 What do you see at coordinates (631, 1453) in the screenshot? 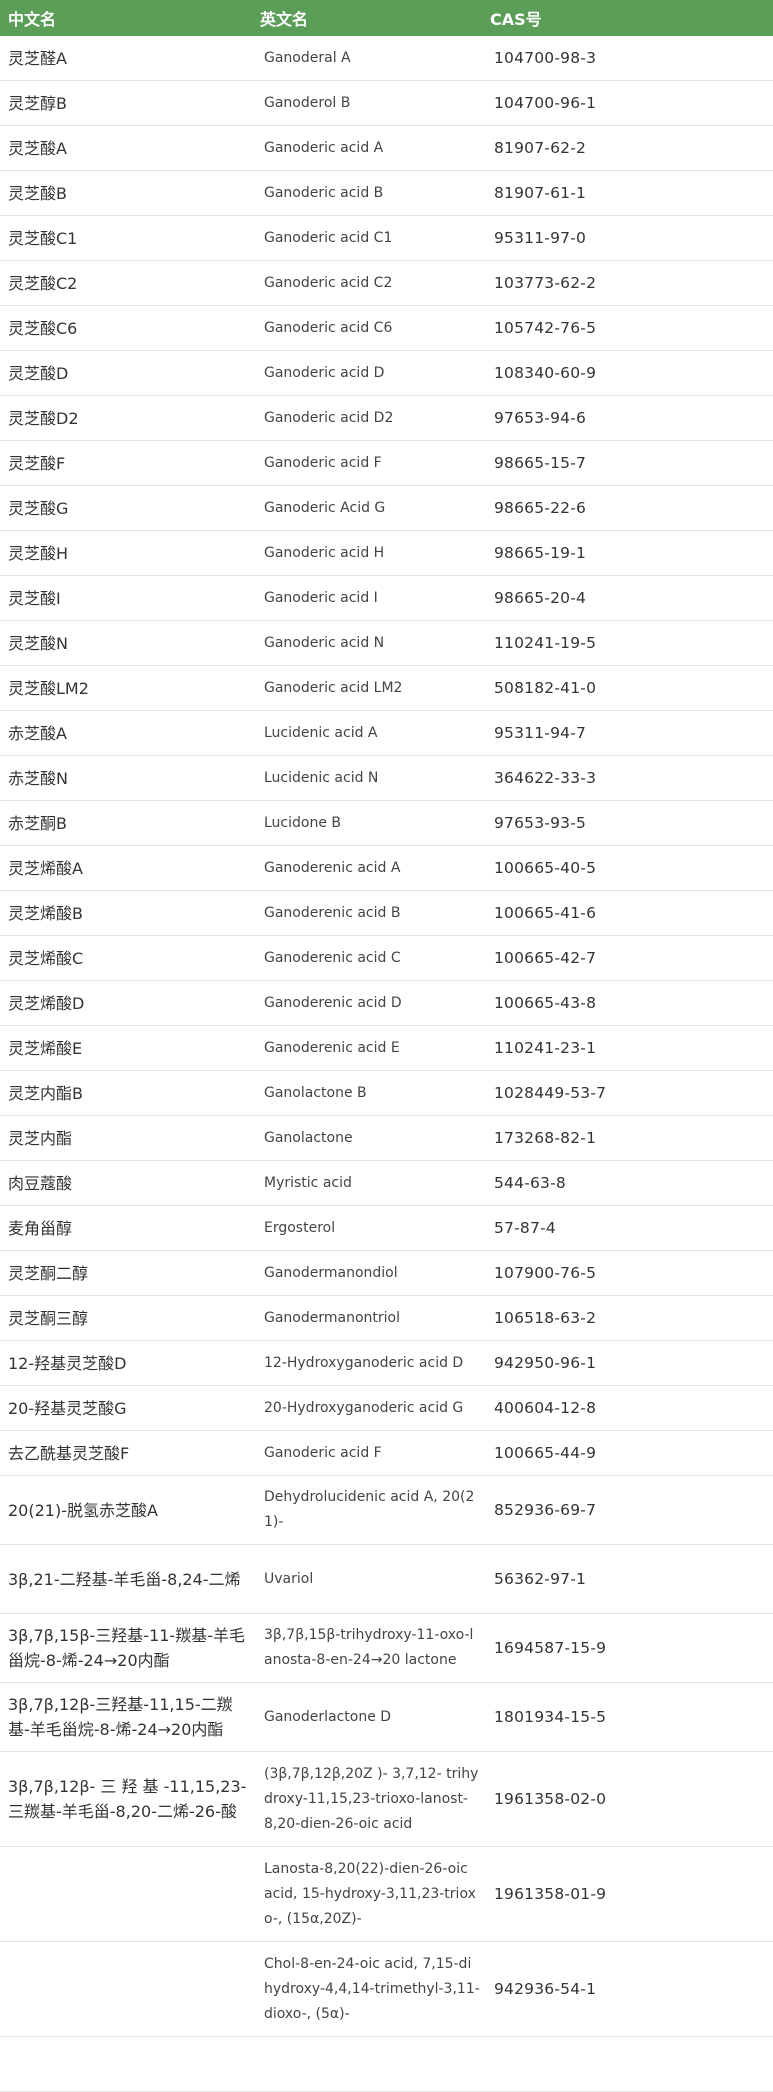
I see `cas-number-cell: 100665-44-9` at bounding box center [631, 1453].